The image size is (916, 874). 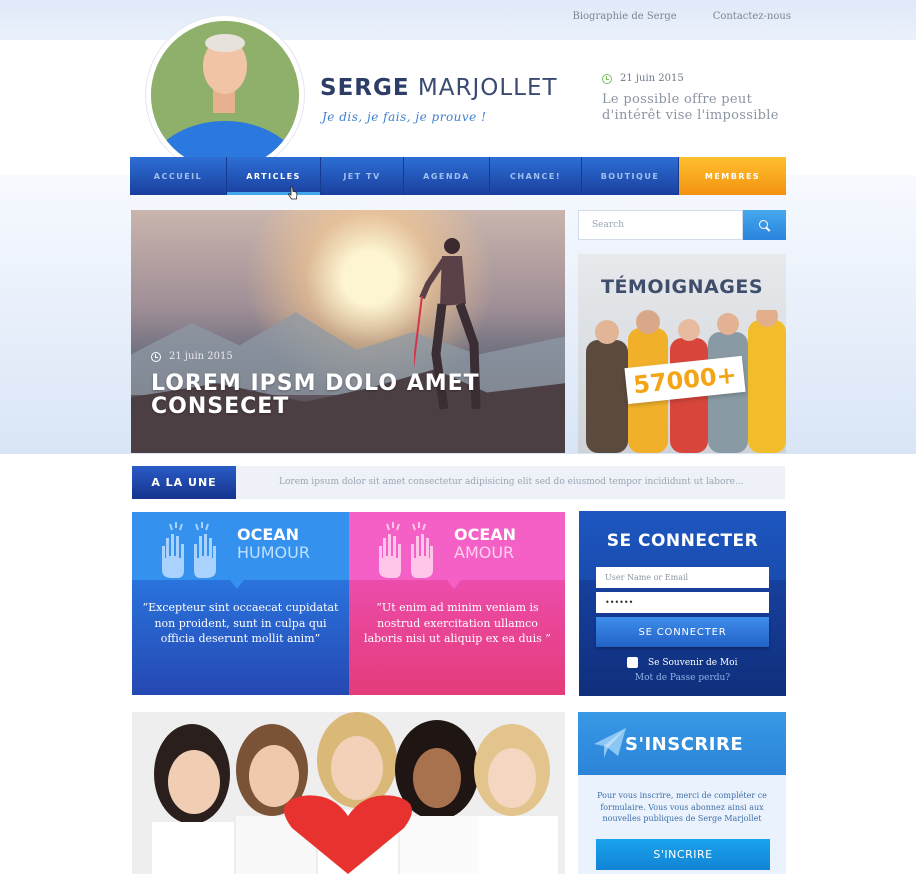 What do you see at coordinates (682, 287) in the screenshot?
I see `testimonials-title: TÉMOIGNAGES` at bounding box center [682, 287].